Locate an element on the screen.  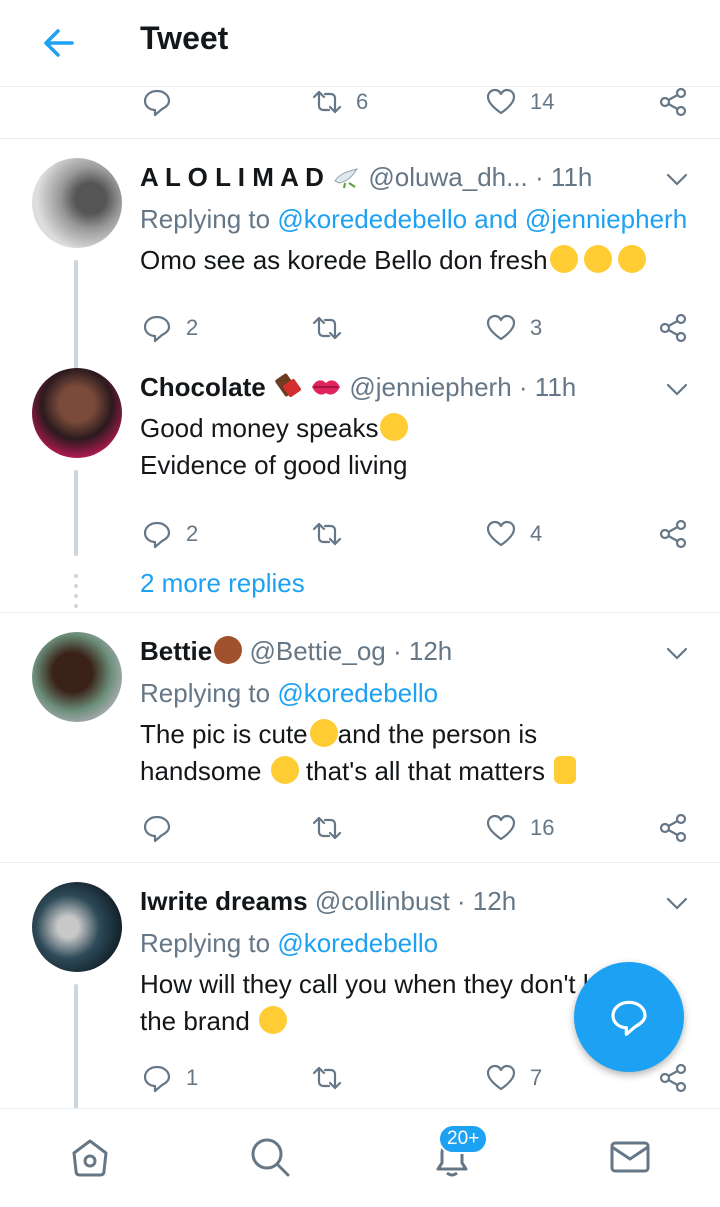
like-button: 7 is located at coordinates (514, 1078).